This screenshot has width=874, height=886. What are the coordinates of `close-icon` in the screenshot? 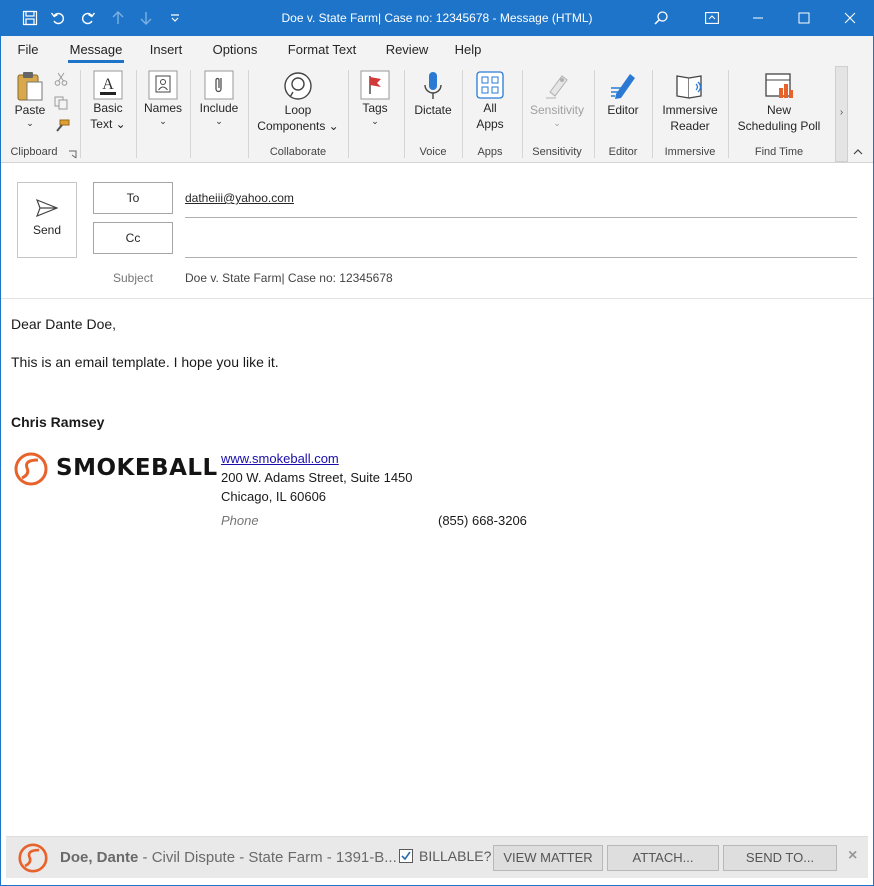 It's located at (850, 18).